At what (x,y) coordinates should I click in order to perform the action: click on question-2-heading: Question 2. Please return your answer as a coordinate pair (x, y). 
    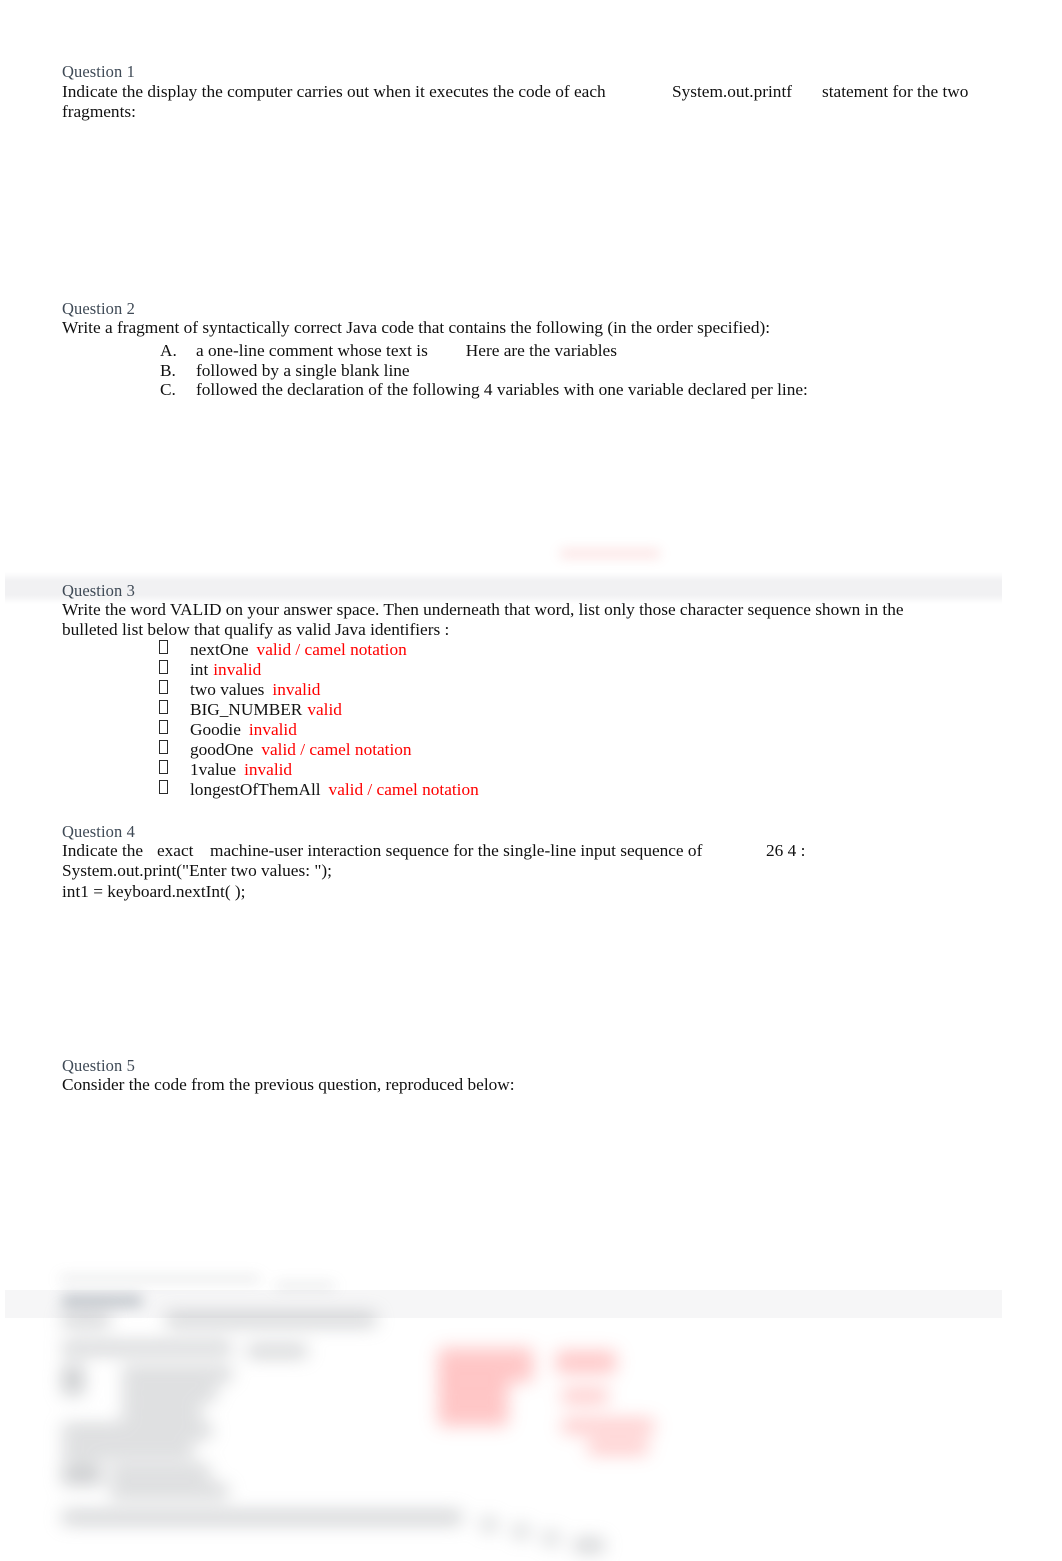
    Looking at the image, I should click on (98, 308).